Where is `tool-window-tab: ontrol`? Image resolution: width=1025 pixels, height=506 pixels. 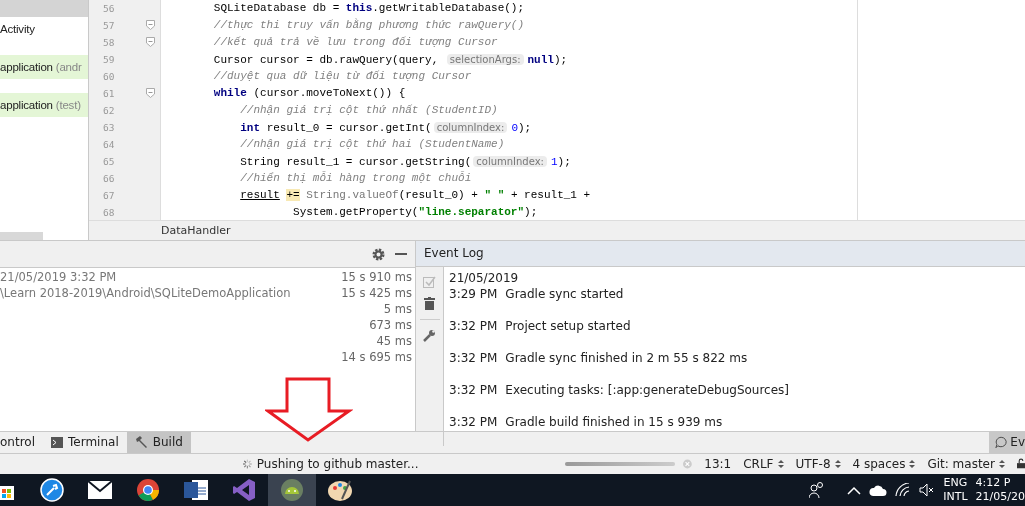
tool-window-tab: ontrol is located at coordinates (21, 442).